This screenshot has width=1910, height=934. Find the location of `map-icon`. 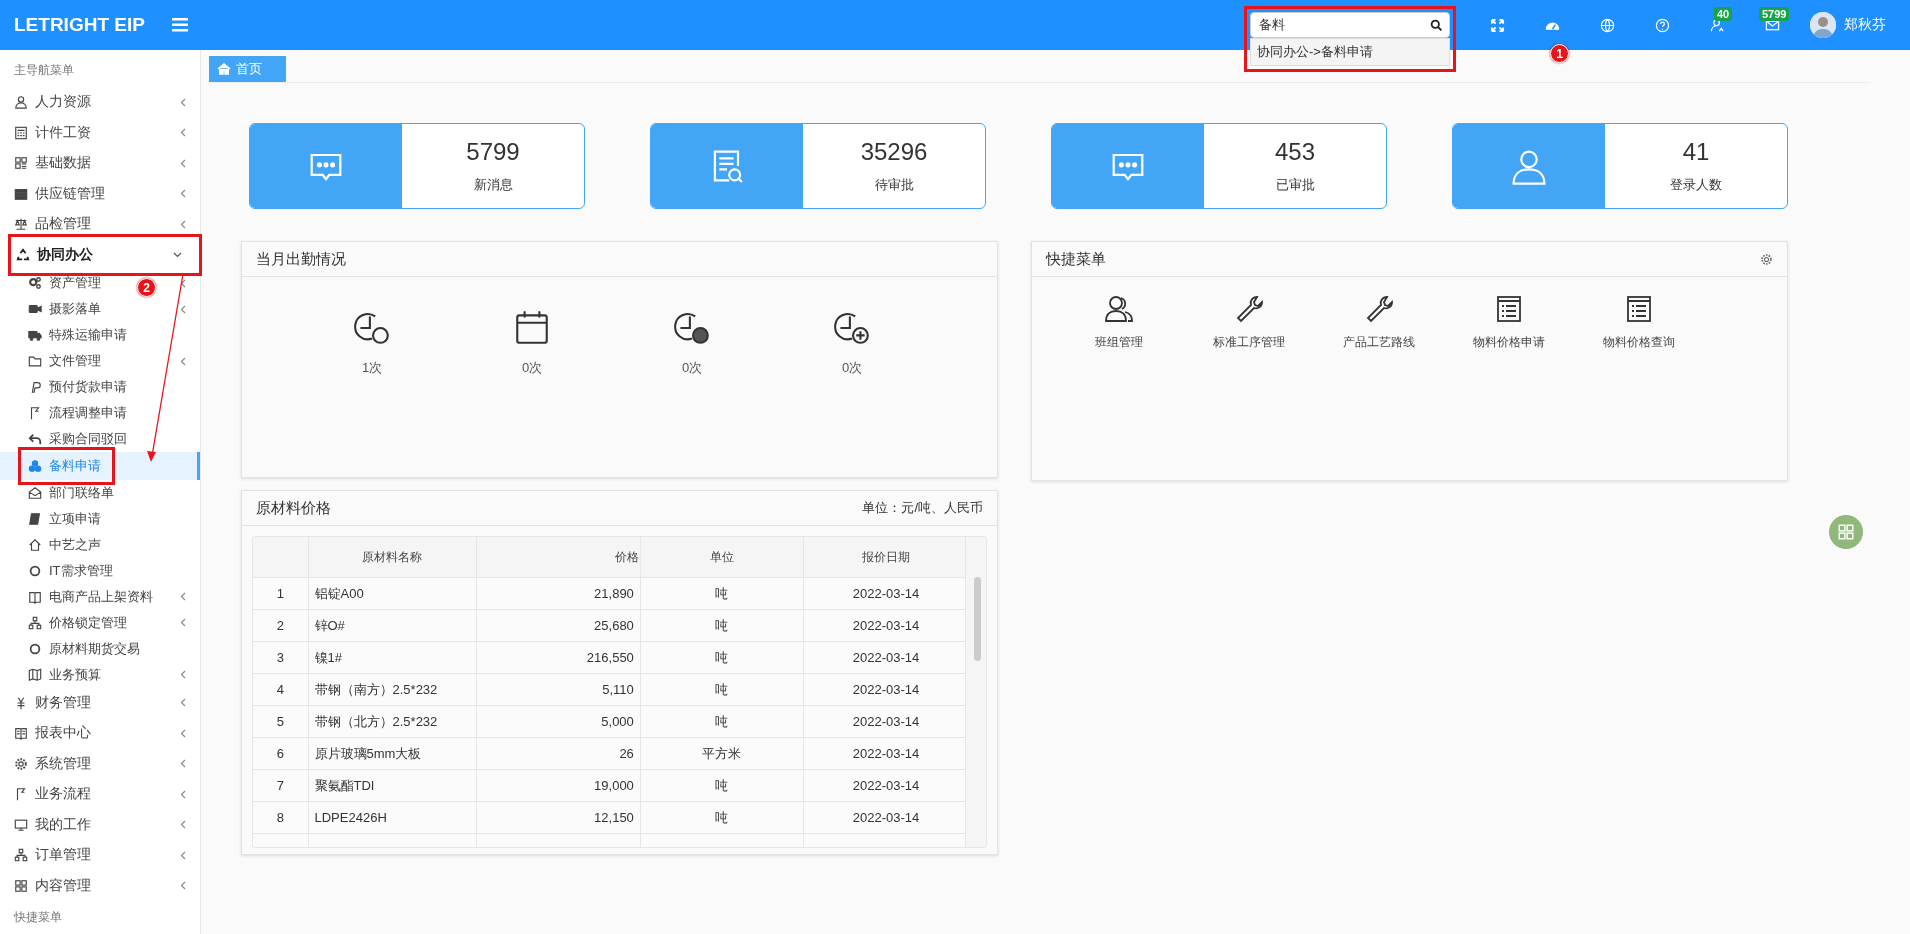

map-icon is located at coordinates (35, 674).